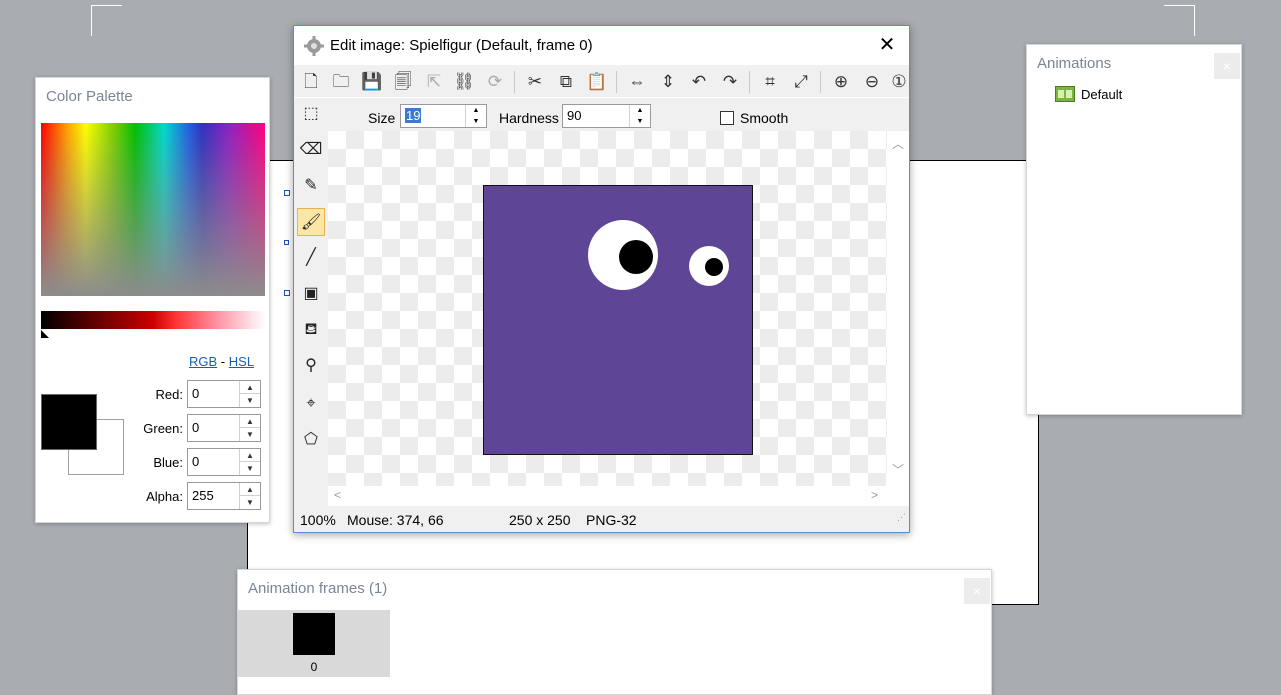 Image resolution: width=1281 pixels, height=695 pixels. Describe the element at coordinates (311, 82) in the screenshot. I see `new-file-icon: 🗋` at that location.